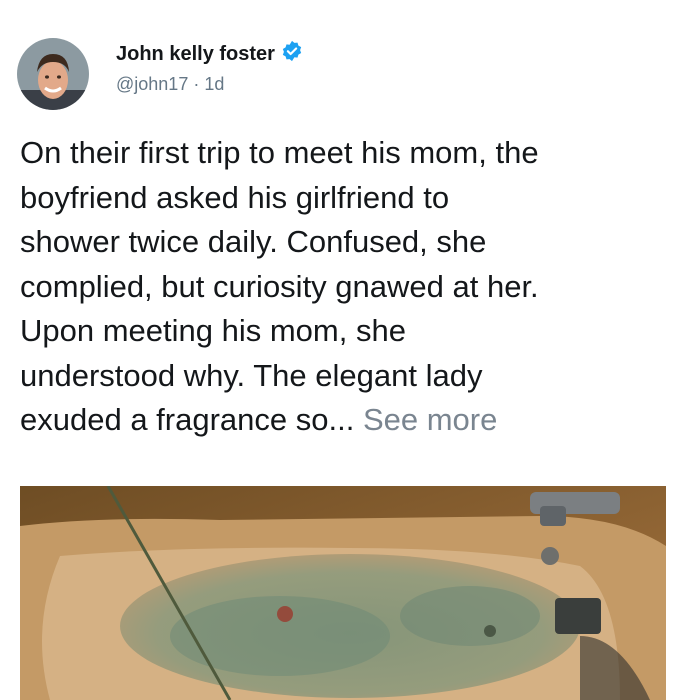 The height and width of the screenshot is (700, 700). Describe the element at coordinates (195, 54) in the screenshot. I see `author-name: John kelly foster` at that location.